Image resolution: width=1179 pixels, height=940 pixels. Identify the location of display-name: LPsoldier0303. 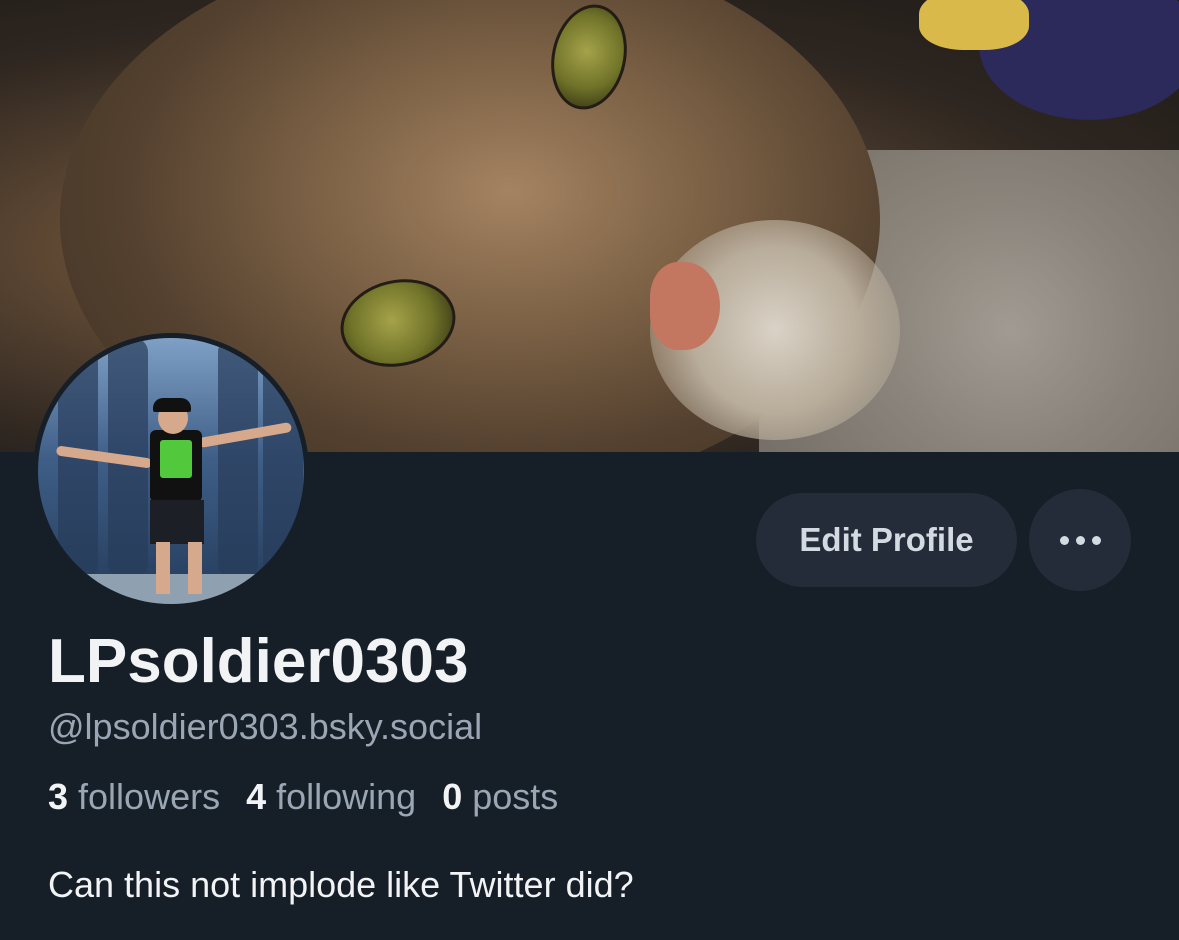
(258, 661).